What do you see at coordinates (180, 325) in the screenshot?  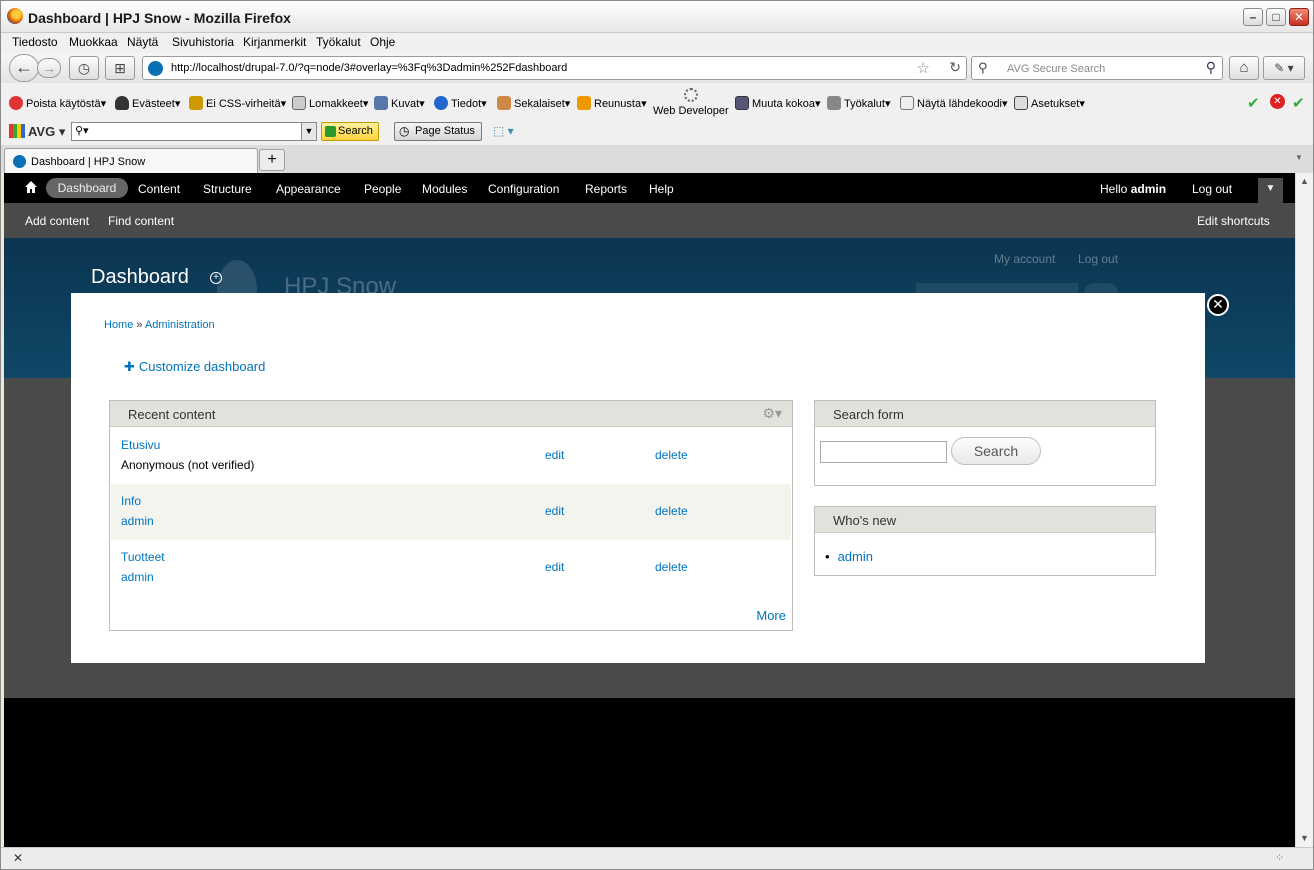 I see `breadcrumb-administration: Administration` at bounding box center [180, 325].